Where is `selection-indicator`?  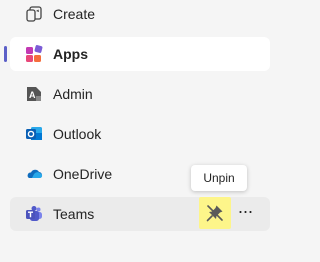
selection-indicator is located at coordinates (5, 54).